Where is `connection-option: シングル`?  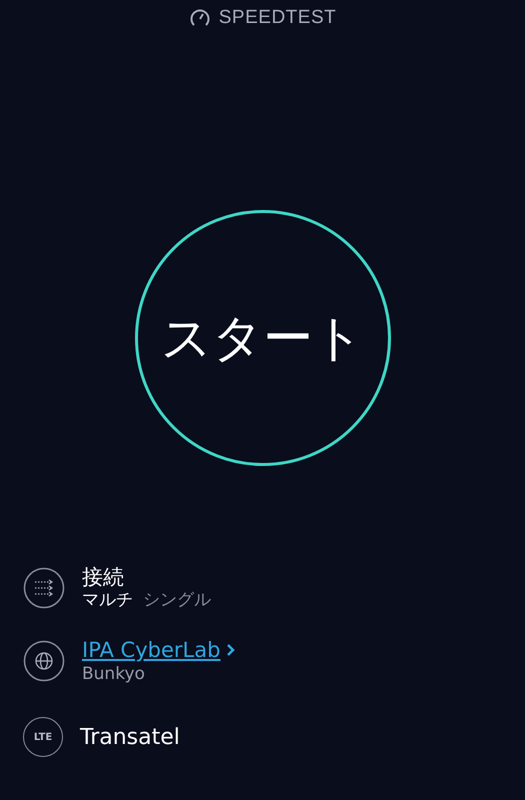
connection-option: シングル is located at coordinates (177, 600).